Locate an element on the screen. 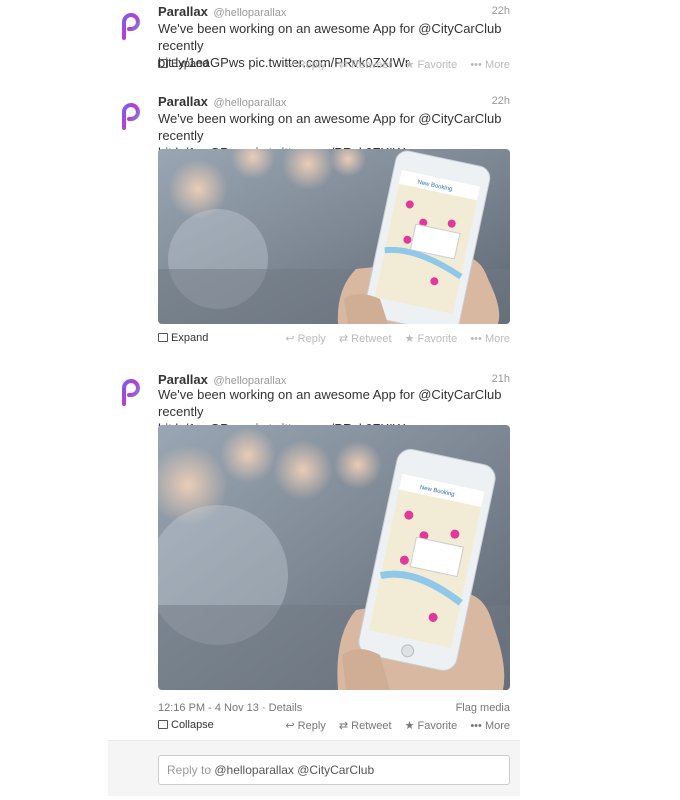  tweet-photo: New Booking is located at coordinates (334, 236).